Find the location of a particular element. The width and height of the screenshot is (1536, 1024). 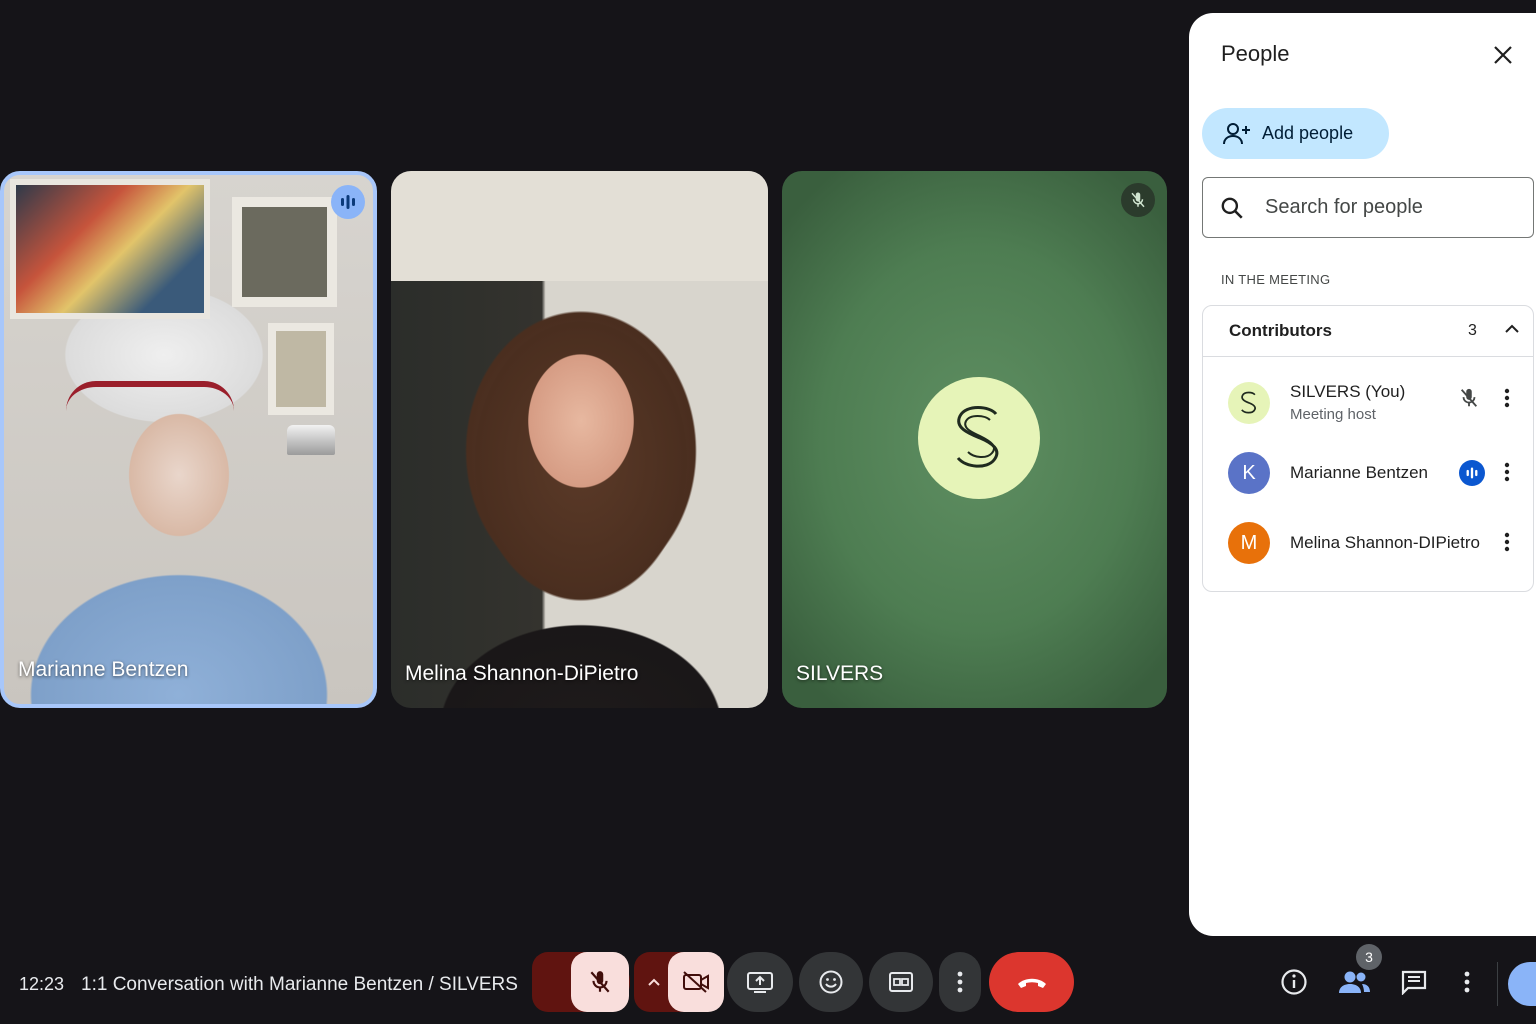

video-tile-silvers: SILVERS is located at coordinates (974, 439).